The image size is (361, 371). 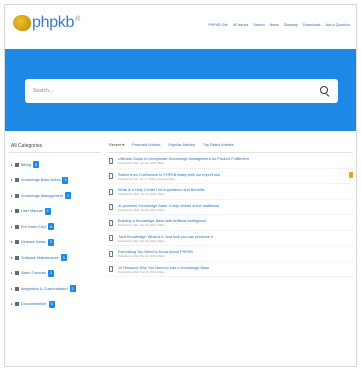 I want to click on article-meta: Published on Mon, Dec 05, 2022 in Blog, so click(x=141, y=272).